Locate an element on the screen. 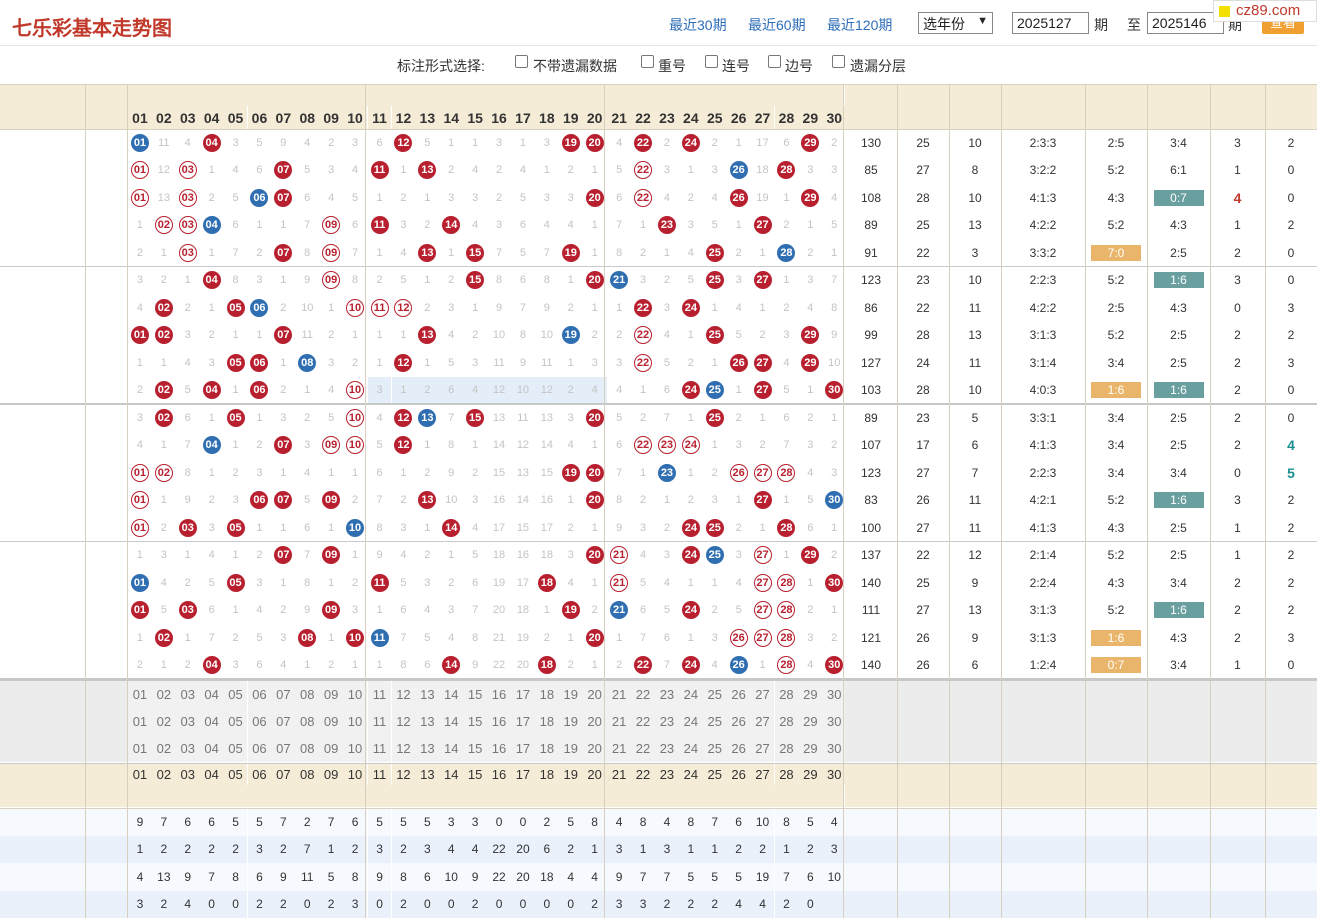  drawn-ball: 02 is located at coordinates (163, 472).